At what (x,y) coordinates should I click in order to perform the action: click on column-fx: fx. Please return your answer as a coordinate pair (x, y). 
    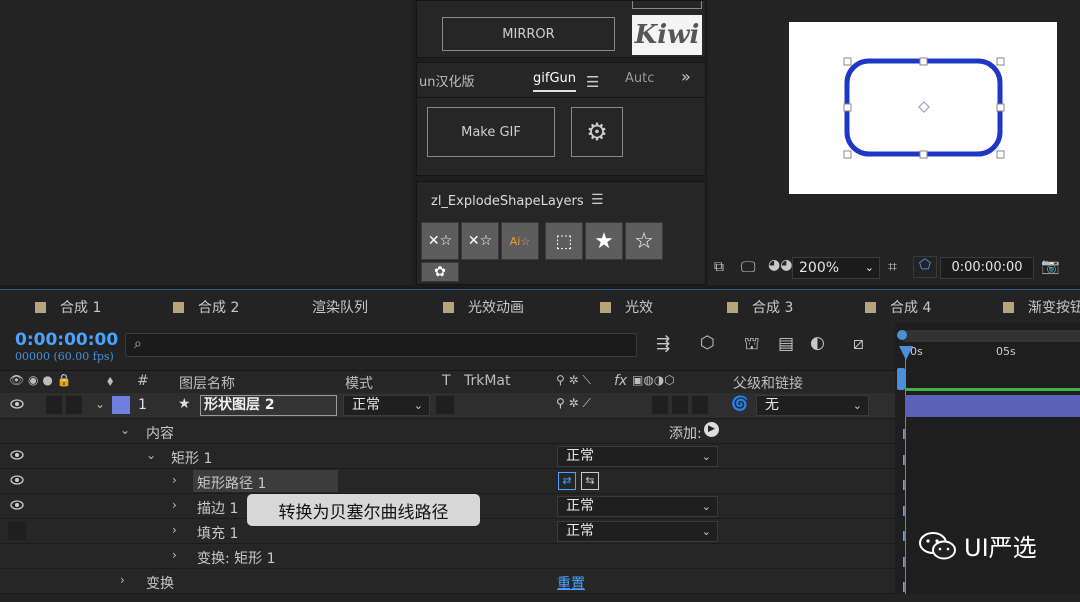
    Looking at the image, I should click on (621, 381).